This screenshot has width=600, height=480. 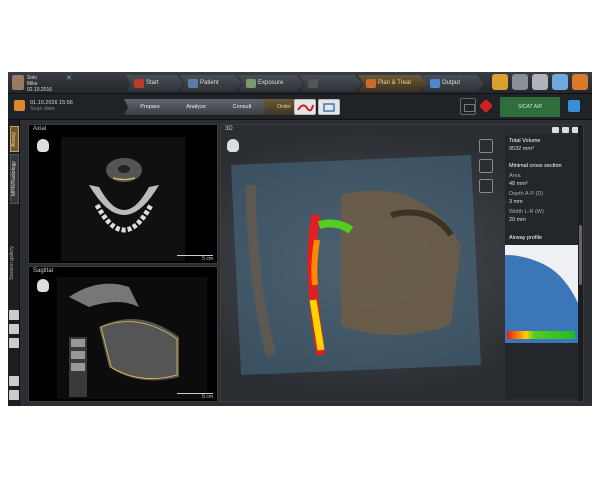 I want to click on patient-dob: 02.10.2016, so click(x=40, y=90).